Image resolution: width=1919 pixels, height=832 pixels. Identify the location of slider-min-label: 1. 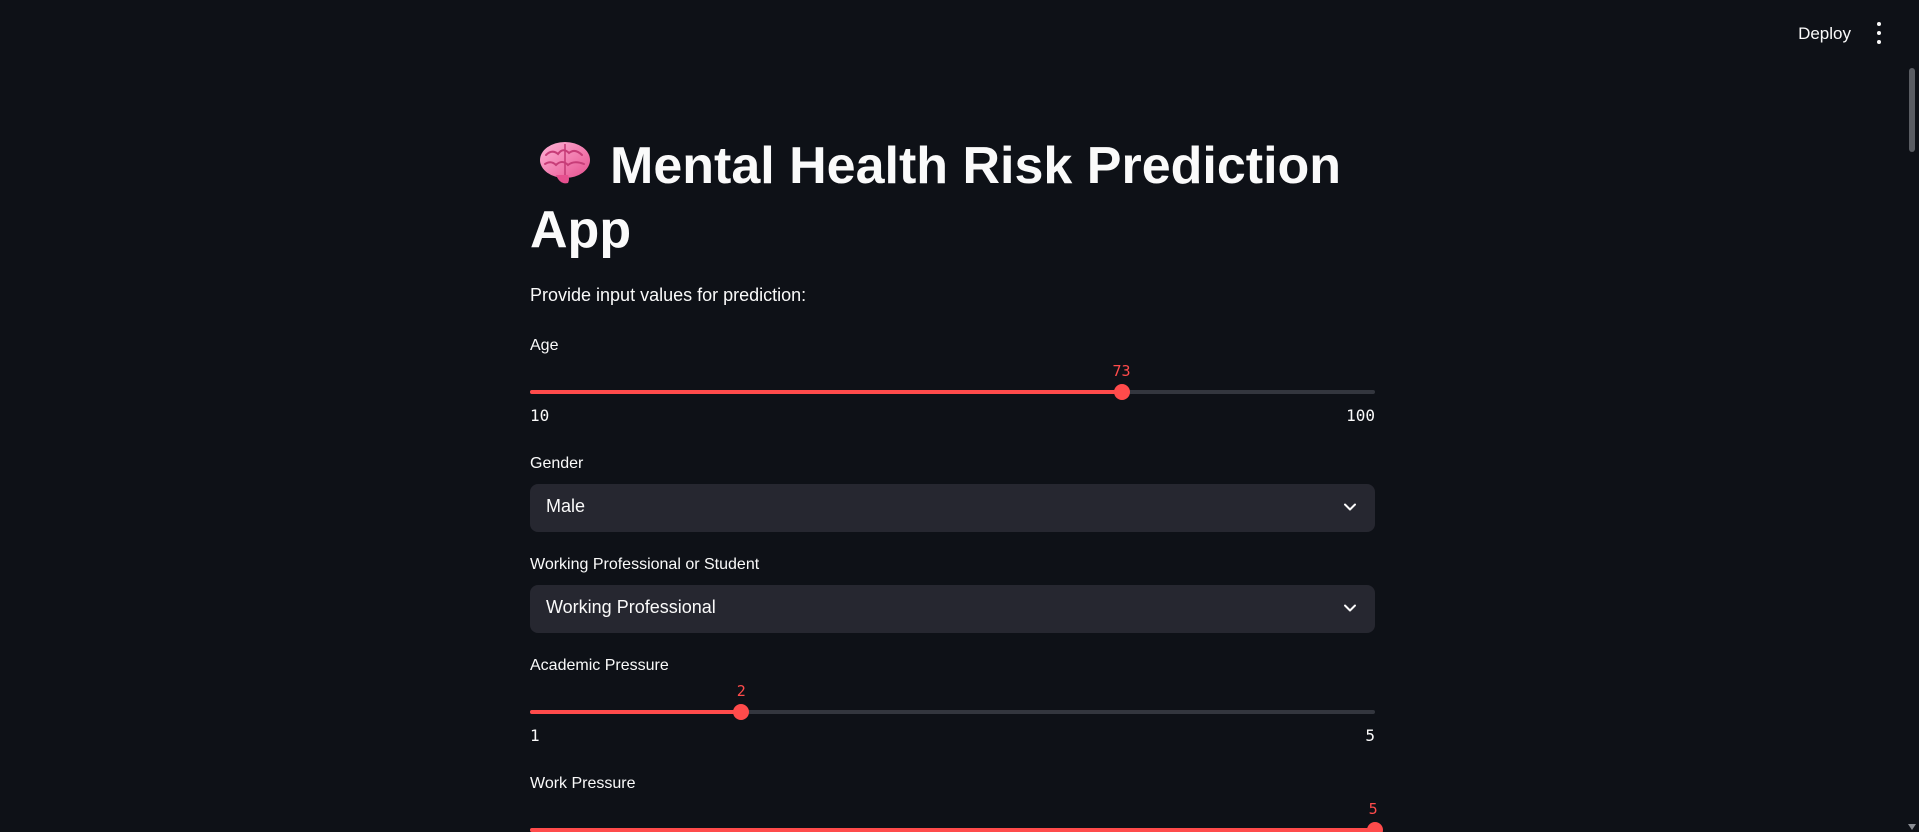
(535, 735).